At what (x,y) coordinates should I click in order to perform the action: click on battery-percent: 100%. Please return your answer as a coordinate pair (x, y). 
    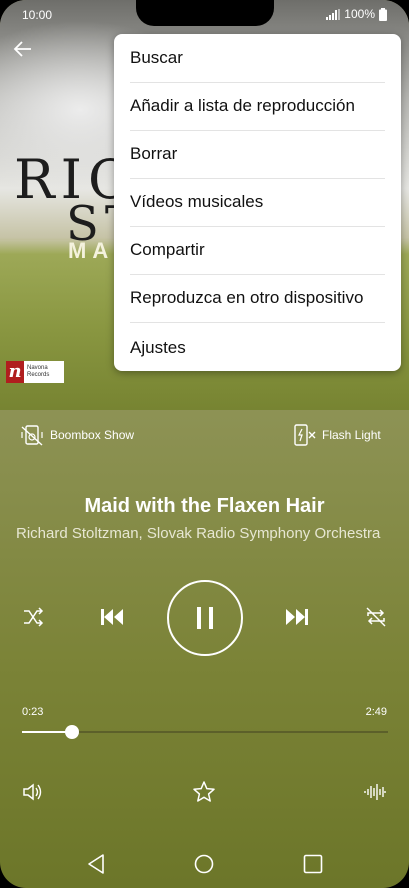
    Looking at the image, I should click on (359, 14).